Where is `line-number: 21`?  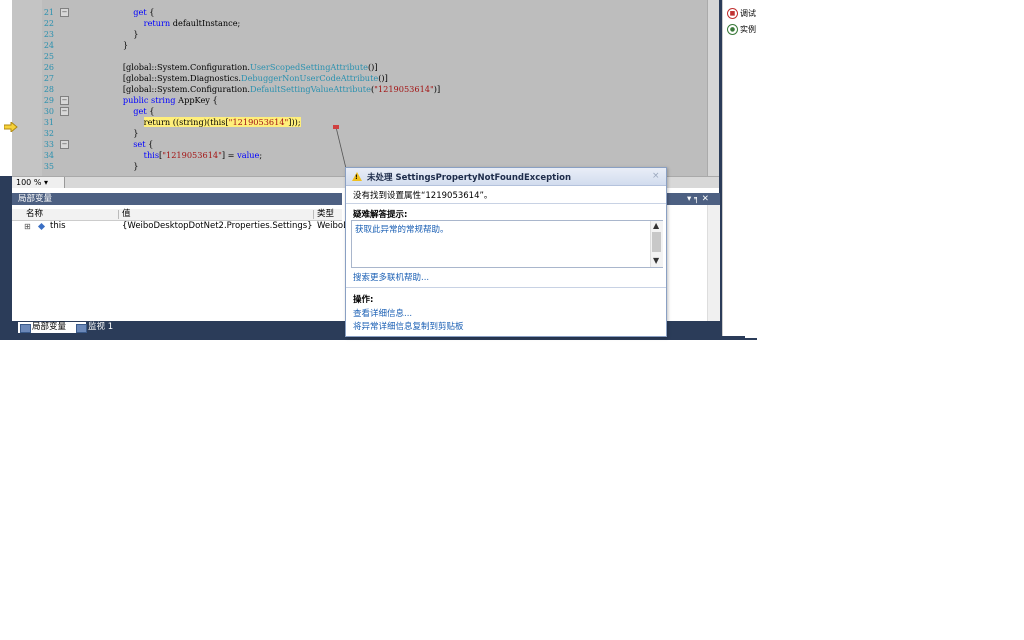 line-number: 21 is located at coordinates (48, 12).